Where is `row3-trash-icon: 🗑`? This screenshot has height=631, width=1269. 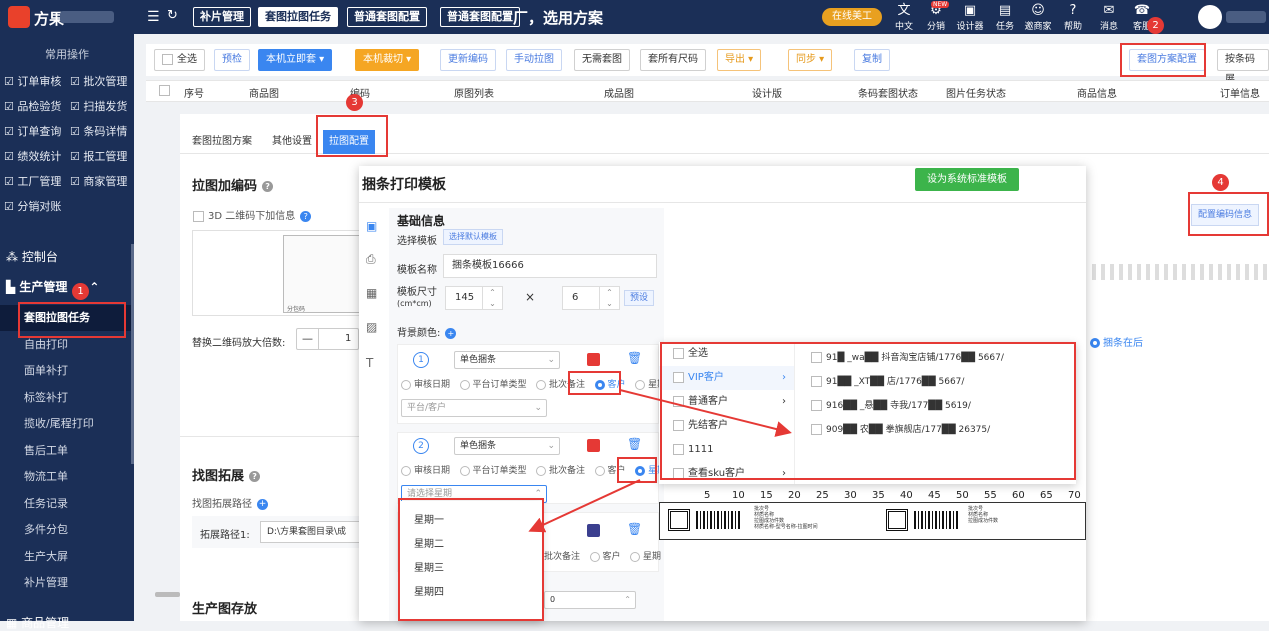
row3-trash-icon: 🗑 is located at coordinates (634, 529).